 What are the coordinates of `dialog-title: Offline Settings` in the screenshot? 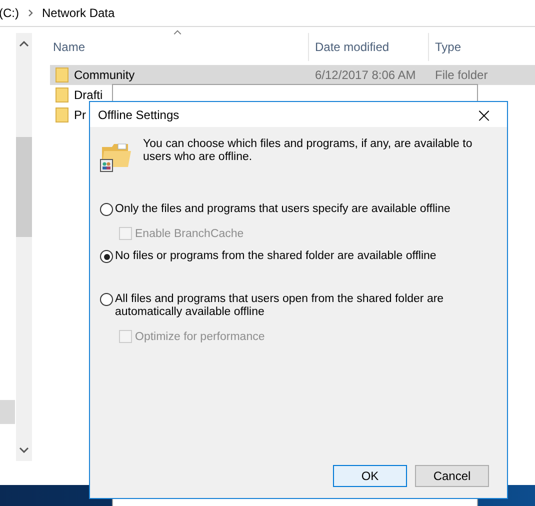 It's located at (139, 115).